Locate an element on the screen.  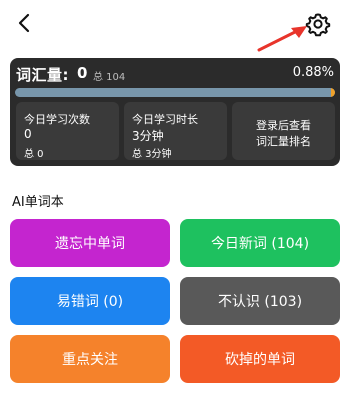
button-label: 今日新词 (104) is located at coordinates (260, 244).